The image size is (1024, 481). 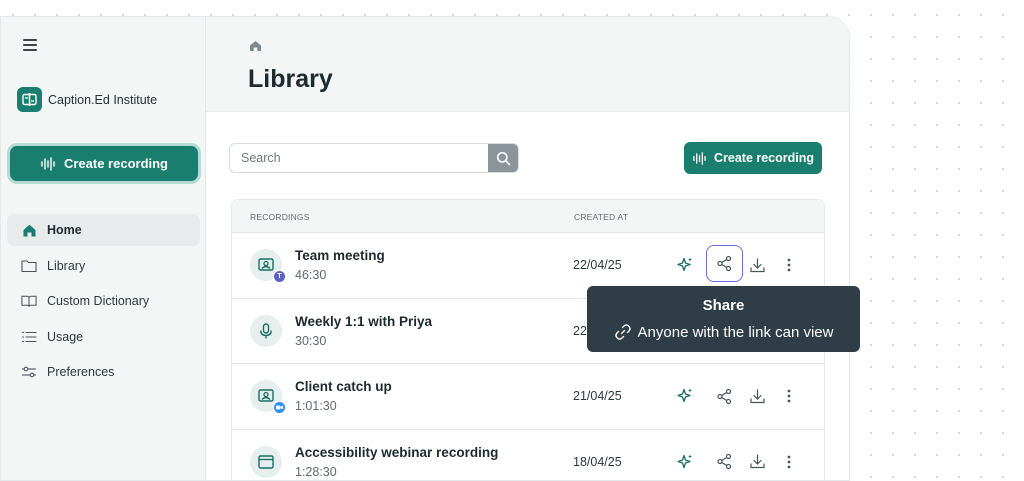 I want to click on search-button, so click(x=503, y=158).